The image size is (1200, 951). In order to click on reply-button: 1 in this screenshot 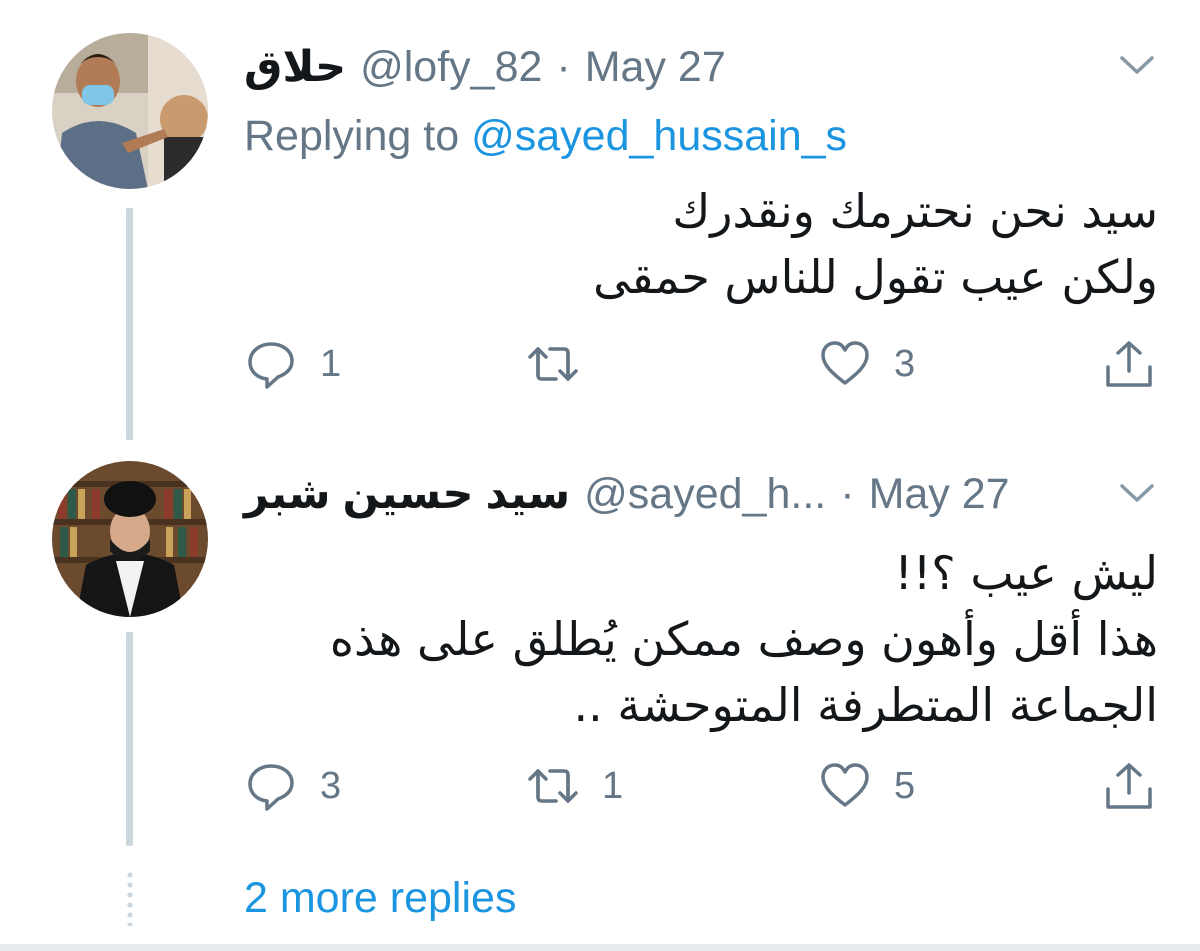, I will do `click(292, 364)`.